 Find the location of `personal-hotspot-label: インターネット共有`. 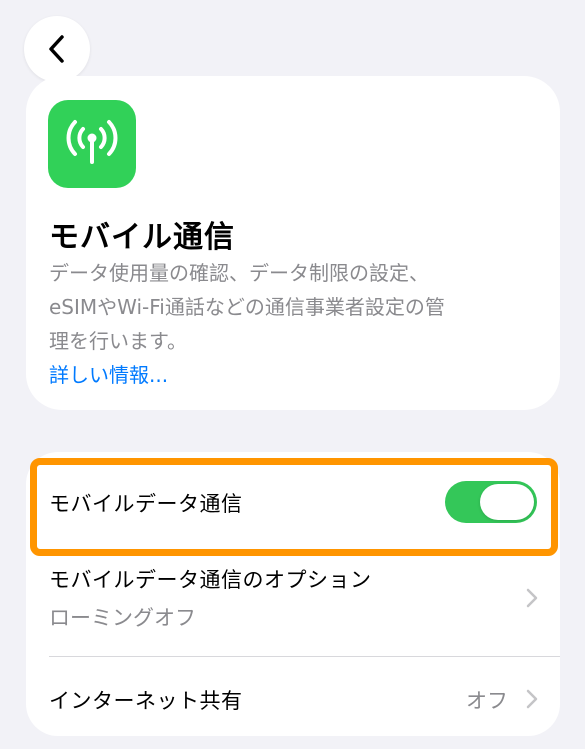

personal-hotspot-label: インターネット共有 is located at coordinates (146, 701).